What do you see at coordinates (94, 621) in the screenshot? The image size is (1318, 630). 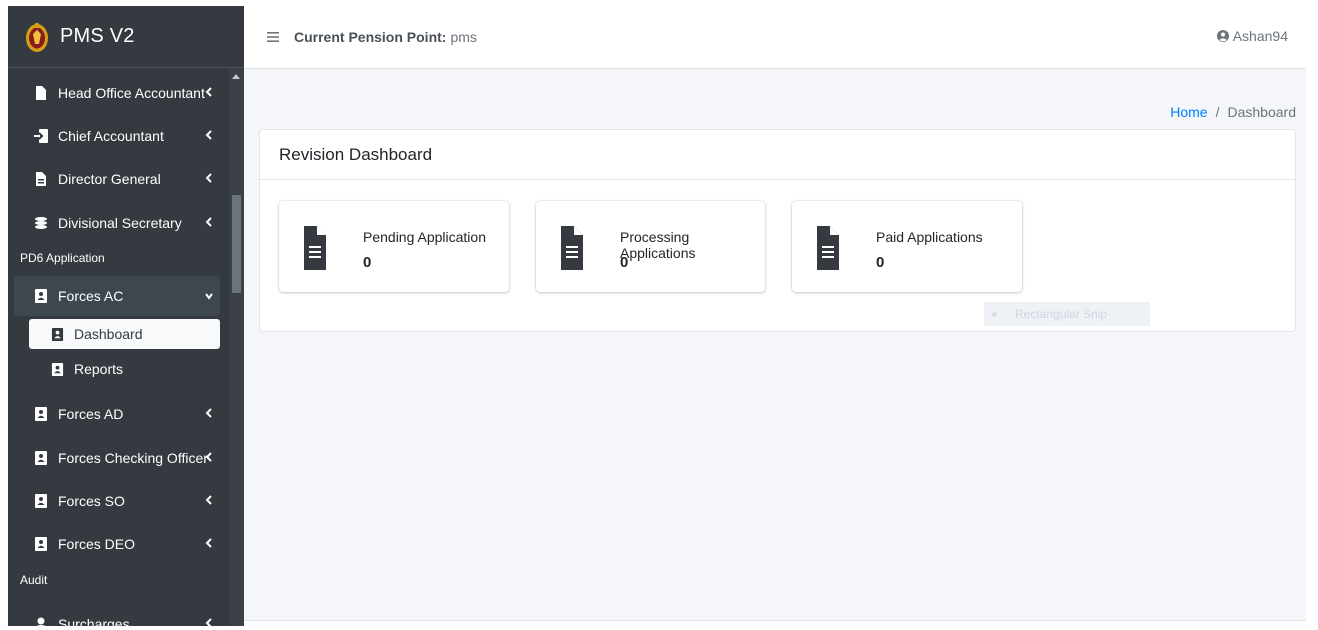 I see `sidebar-item-label: Surcharges` at bounding box center [94, 621].